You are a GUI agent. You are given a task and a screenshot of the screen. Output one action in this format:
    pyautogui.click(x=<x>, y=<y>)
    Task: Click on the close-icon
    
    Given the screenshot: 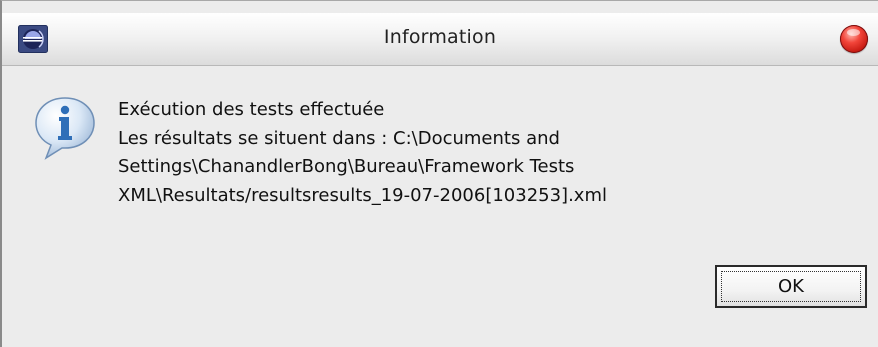 What is the action you would take?
    pyautogui.click(x=854, y=39)
    